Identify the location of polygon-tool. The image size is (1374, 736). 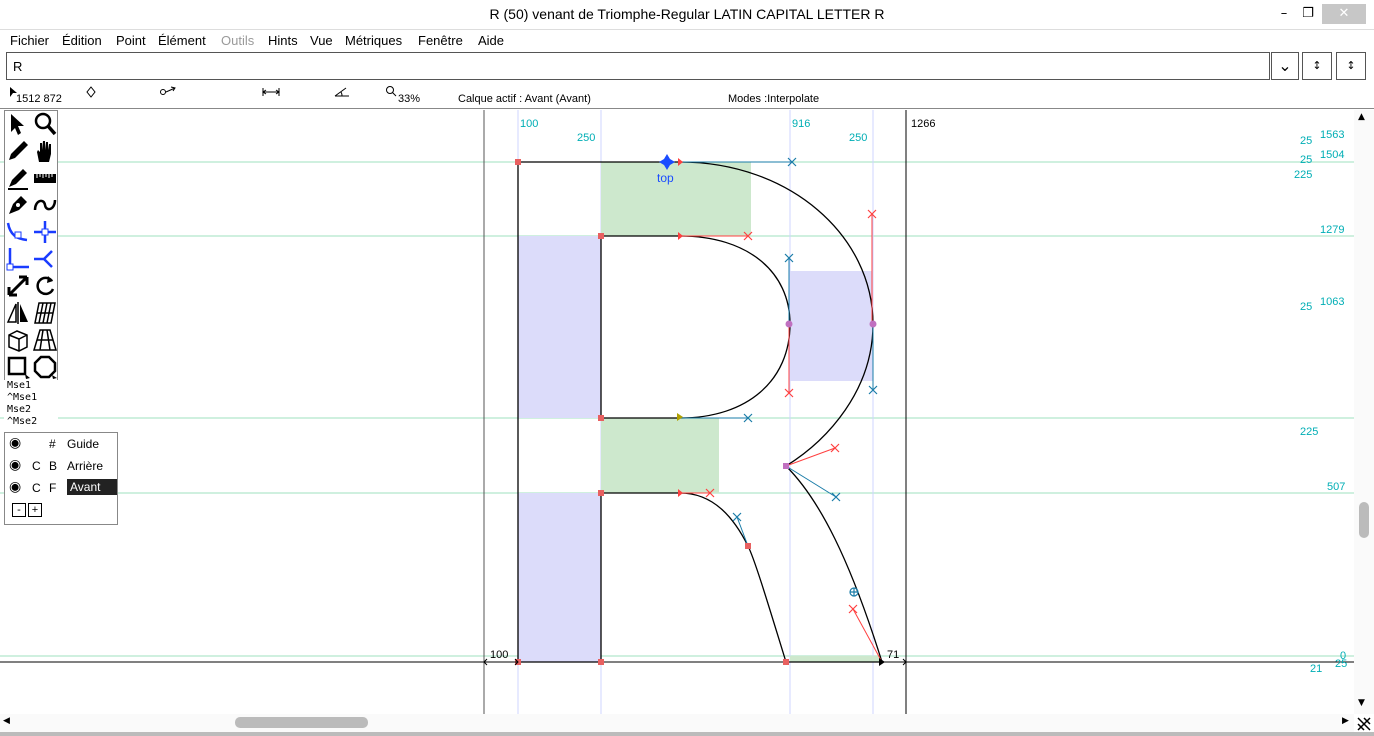
(45, 367).